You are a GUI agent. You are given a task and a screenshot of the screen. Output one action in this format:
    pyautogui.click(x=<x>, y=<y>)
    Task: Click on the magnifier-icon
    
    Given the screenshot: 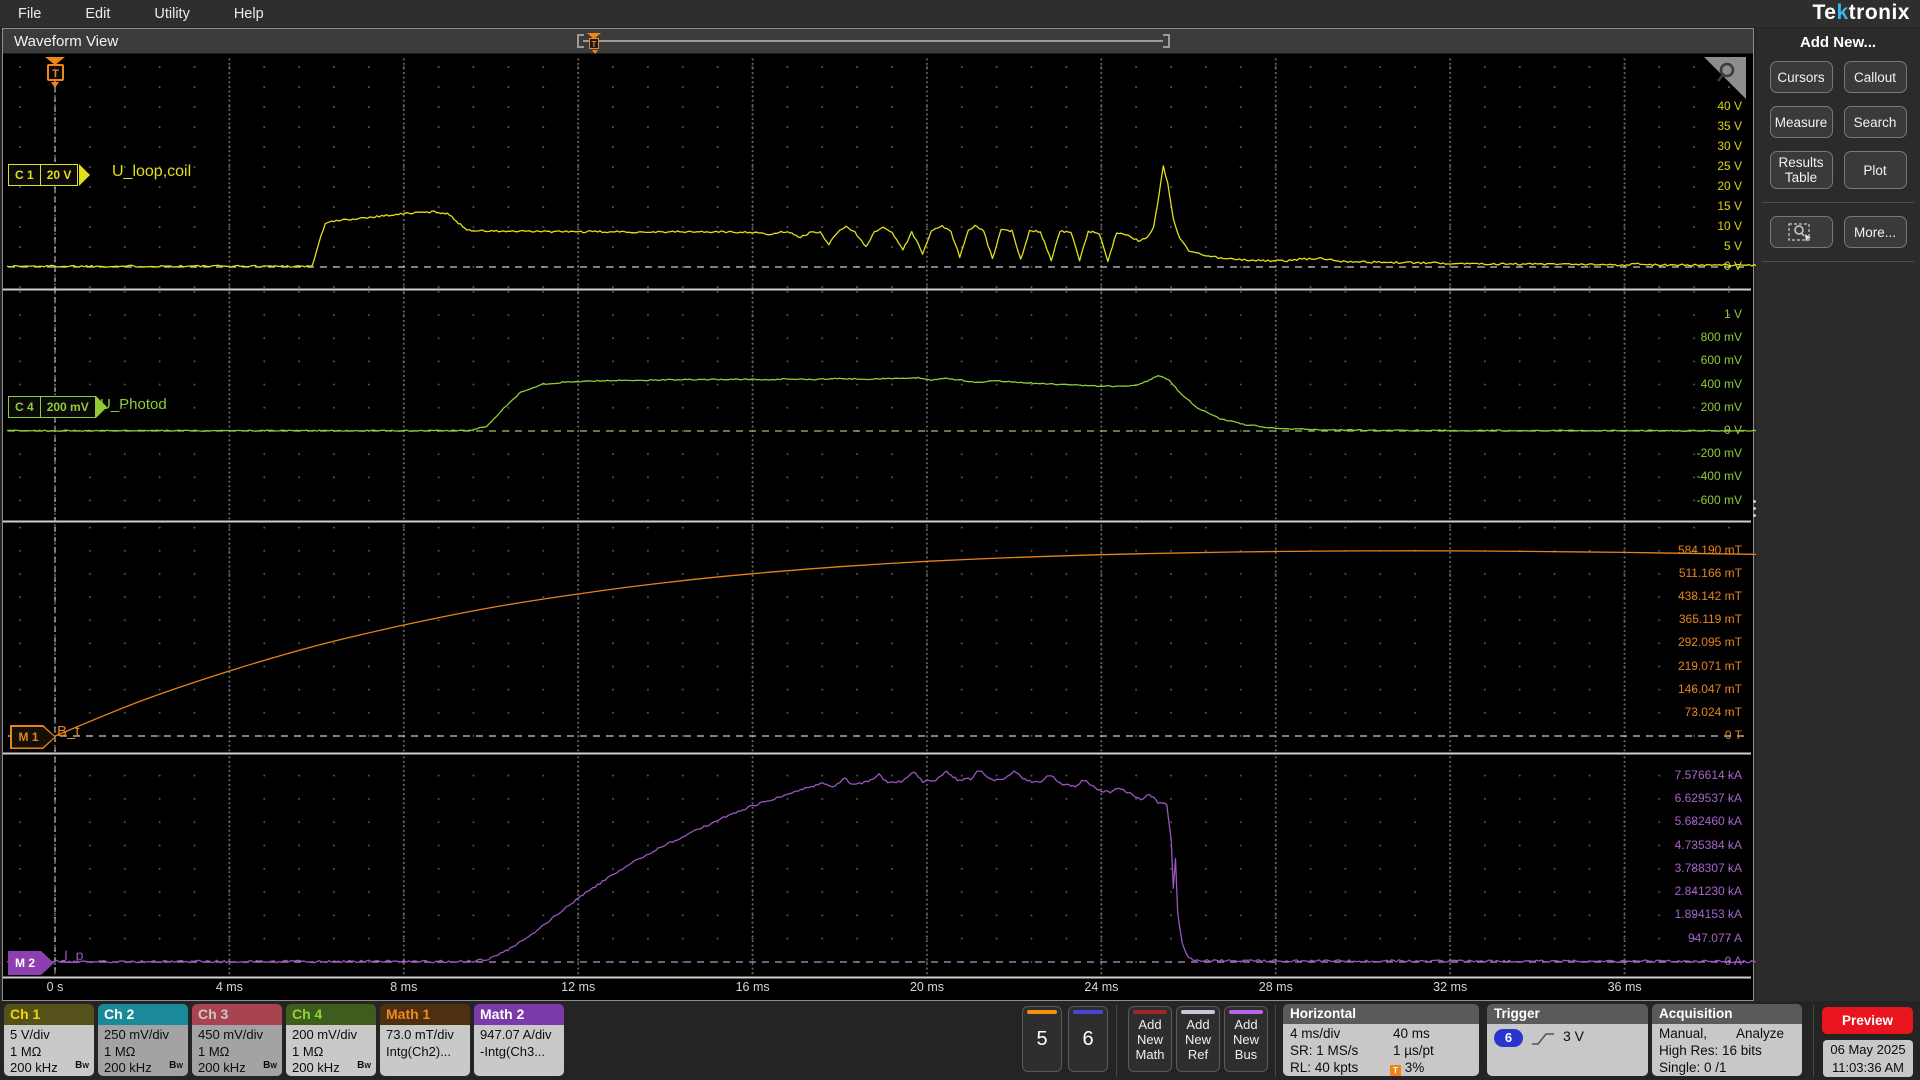 What is the action you would take?
    pyautogui.click(x=1727, y=73)
    